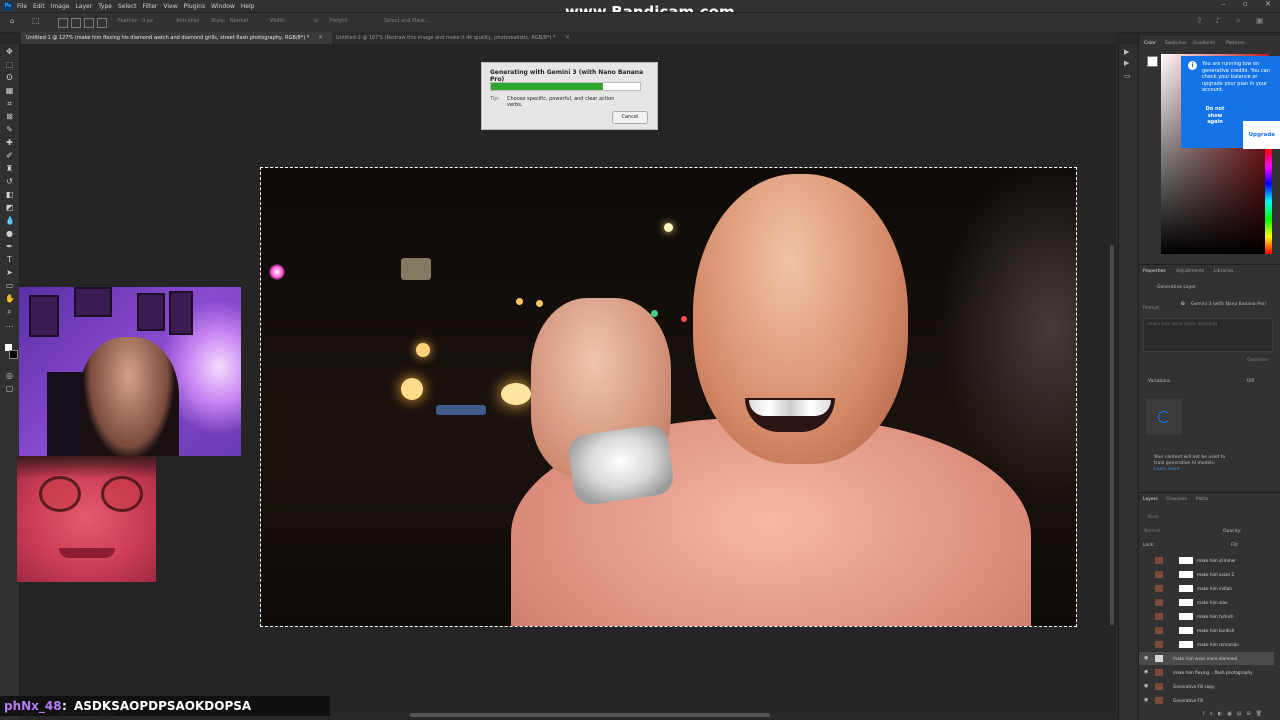  What do you see at coordinates (1152, 61) in the screenshot?
I see `foreground-swatch` at bounding box center [1152, 61].